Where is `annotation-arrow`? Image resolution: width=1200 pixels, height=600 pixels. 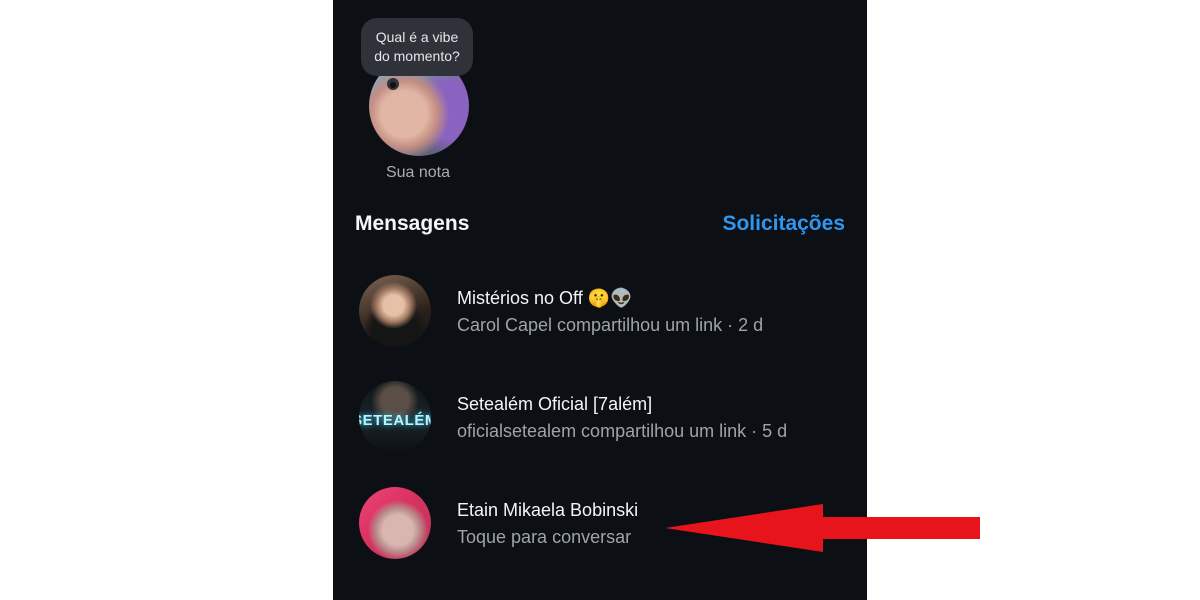
annotation-arrow is located at coordinates (822, 528).